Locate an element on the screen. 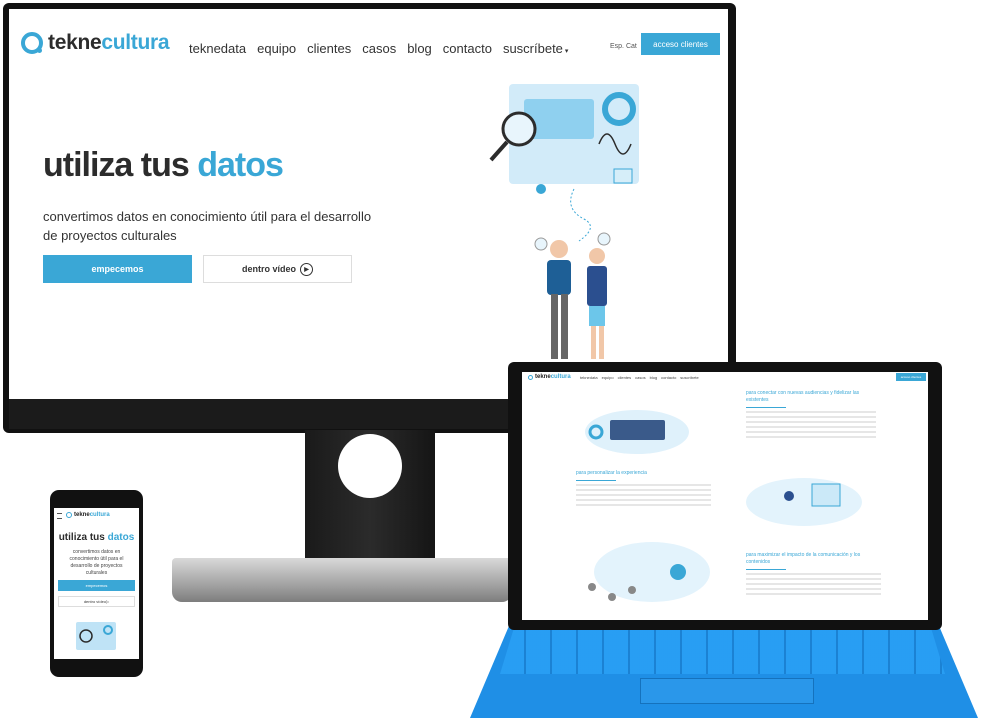 The height and width of the screenshot is (722, 992). man-figure is located at coordinates (559, 277).